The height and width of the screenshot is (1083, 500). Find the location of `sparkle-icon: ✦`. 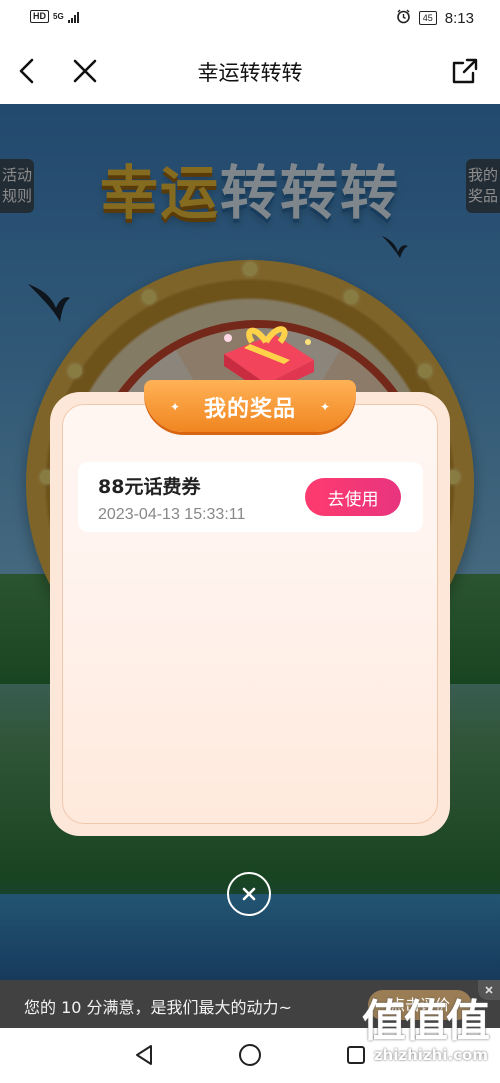

sparkle-icon: ✦ is located at coordinates (324, 407).